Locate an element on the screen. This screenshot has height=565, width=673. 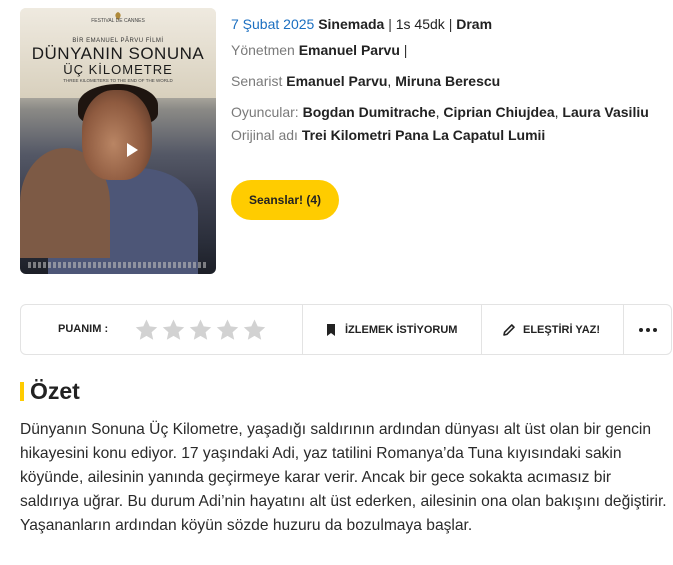
summary-title: Özet is located at coordinates (55, 390).